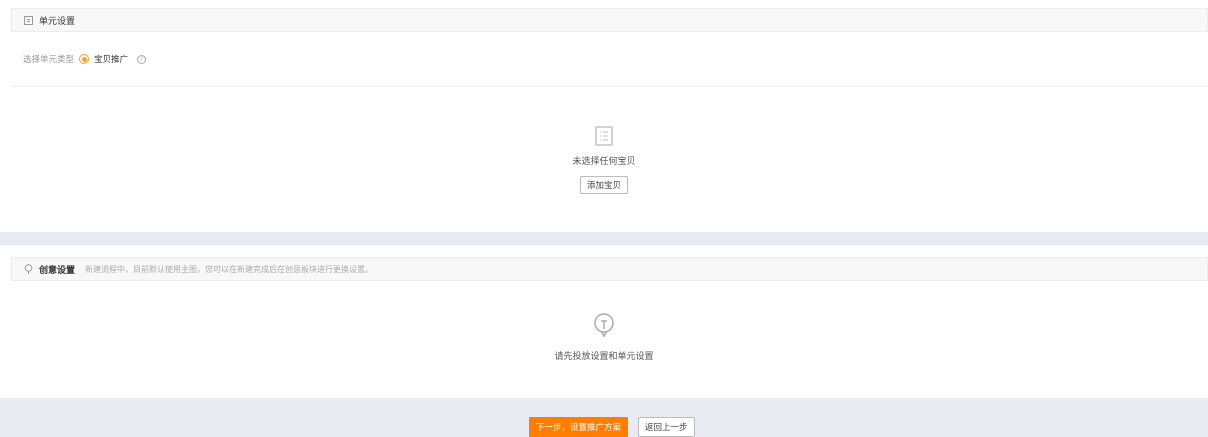 The height and width of the screenshot is (437, 1208). I want to click on add-item-button: 添加宝贝, so click(603, 185).